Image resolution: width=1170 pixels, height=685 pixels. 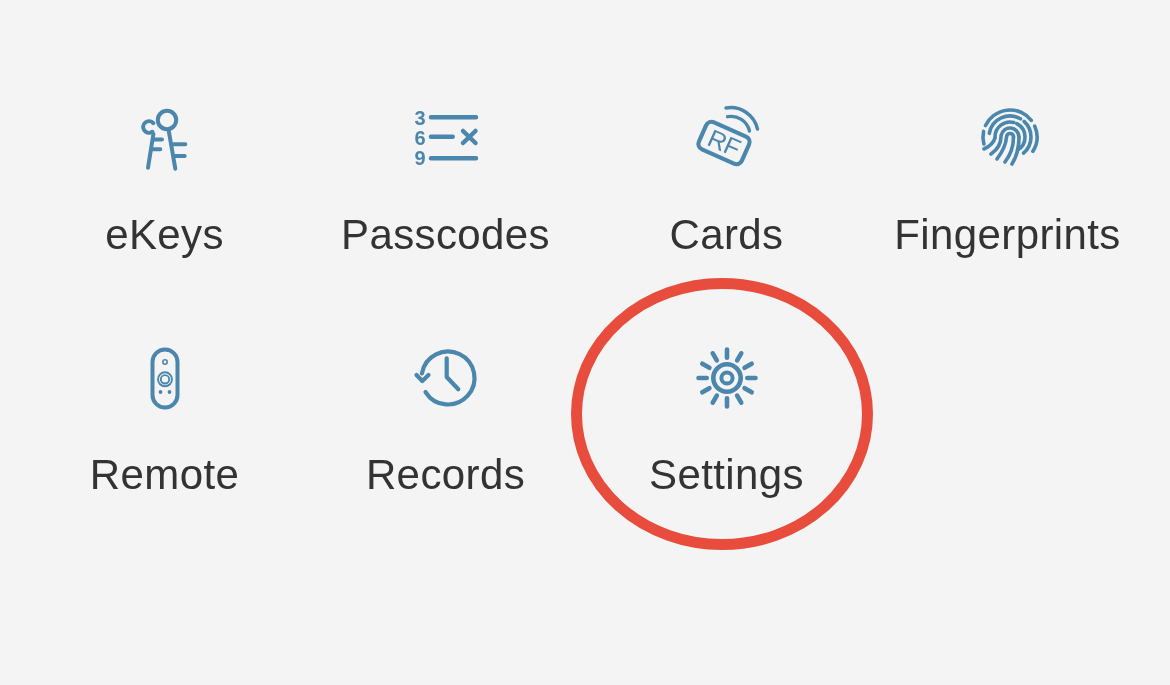 What do you see at coordinates (1007, 182) in the screenshot?
I see `menu-item: Fingerprints` at bounding box center [1007, 182].